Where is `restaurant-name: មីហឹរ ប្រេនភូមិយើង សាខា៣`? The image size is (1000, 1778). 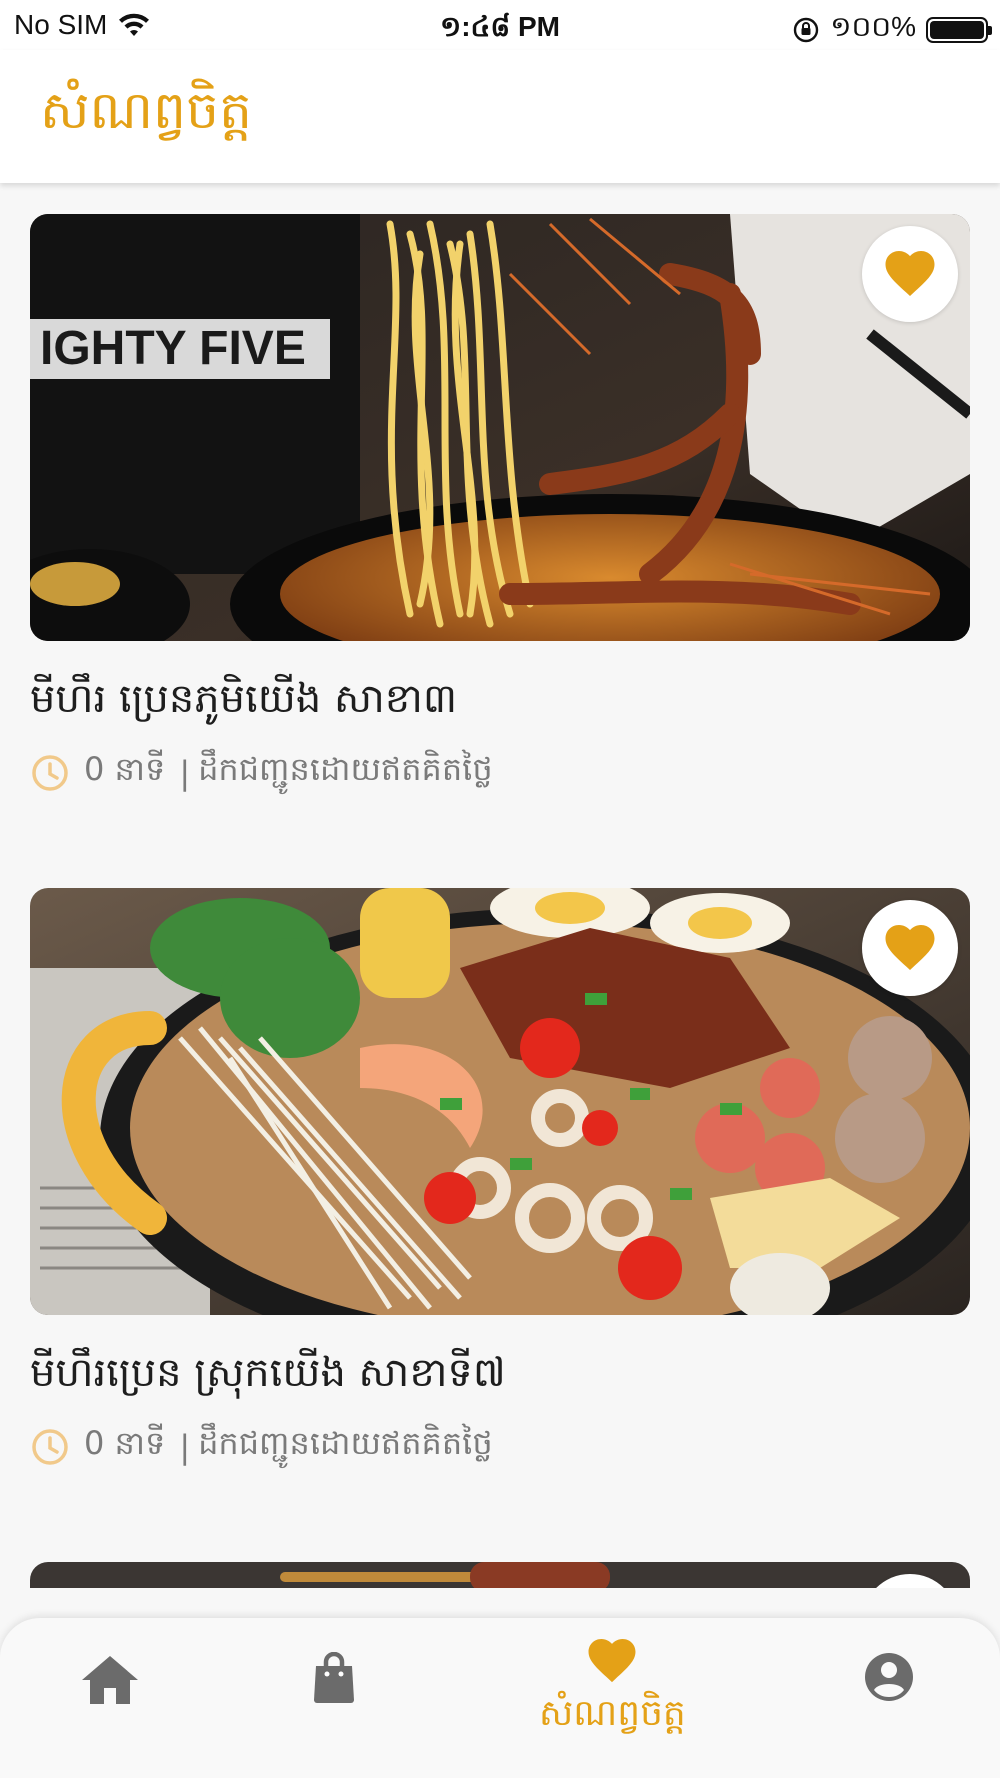
restaurant-name: មីហឹរ ប្រេនភូមិយើង សាខា៣ is located at coordinates (500, 699).